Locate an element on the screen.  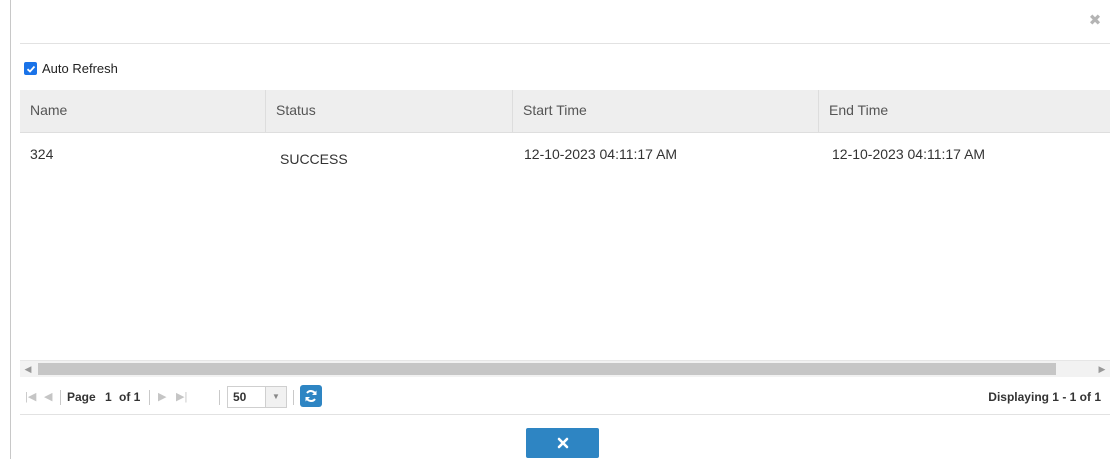
refresh-button is located at coordinates (311, 396).